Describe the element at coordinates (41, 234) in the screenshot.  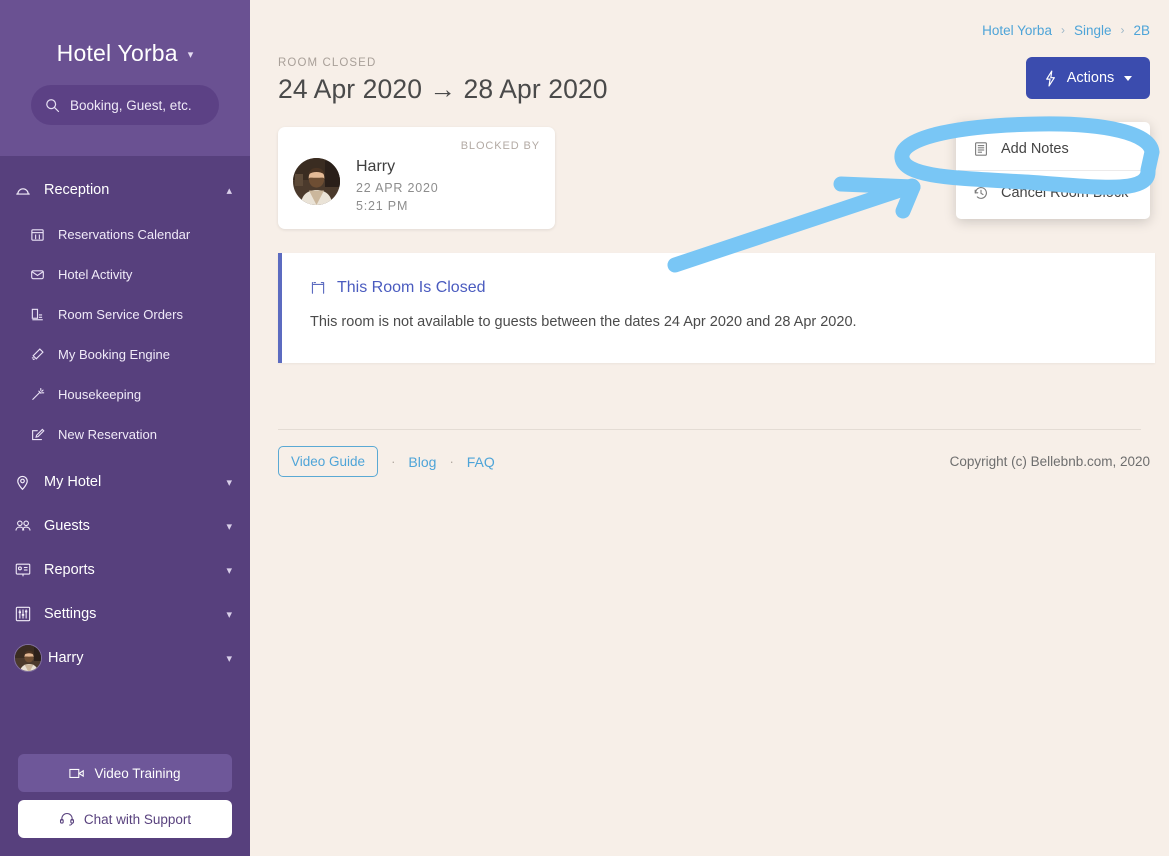
I see `calendar-icon` at that location.